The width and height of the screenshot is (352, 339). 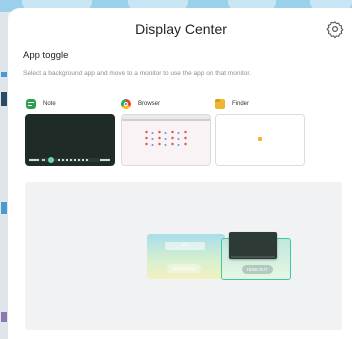 I want to click on dialog-title: Display Center, so click(x=181, y=29).